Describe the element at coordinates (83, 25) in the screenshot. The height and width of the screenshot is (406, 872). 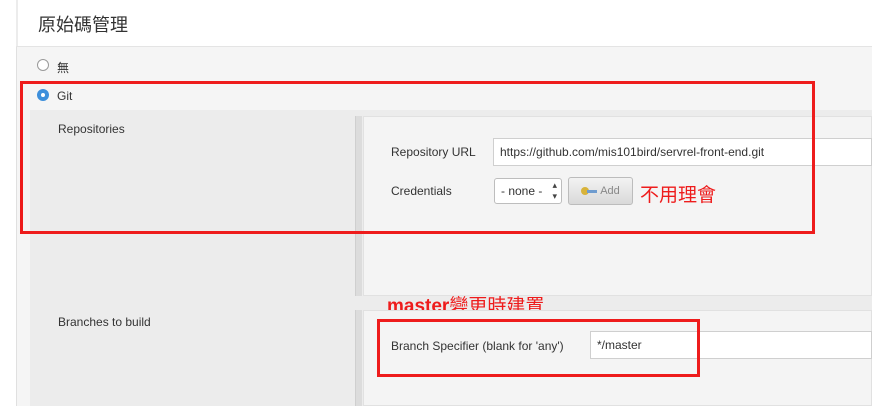
I see `section-title: 原始碼管理` at that location.